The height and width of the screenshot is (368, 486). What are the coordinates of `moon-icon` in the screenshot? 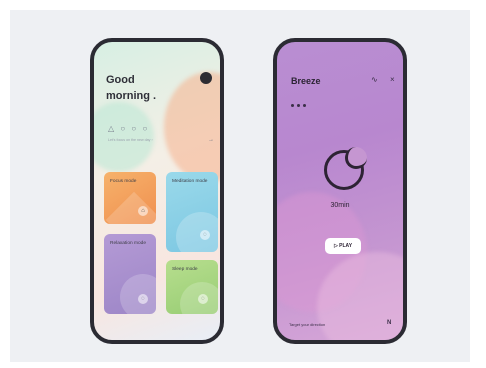 It's located at (345, 168).